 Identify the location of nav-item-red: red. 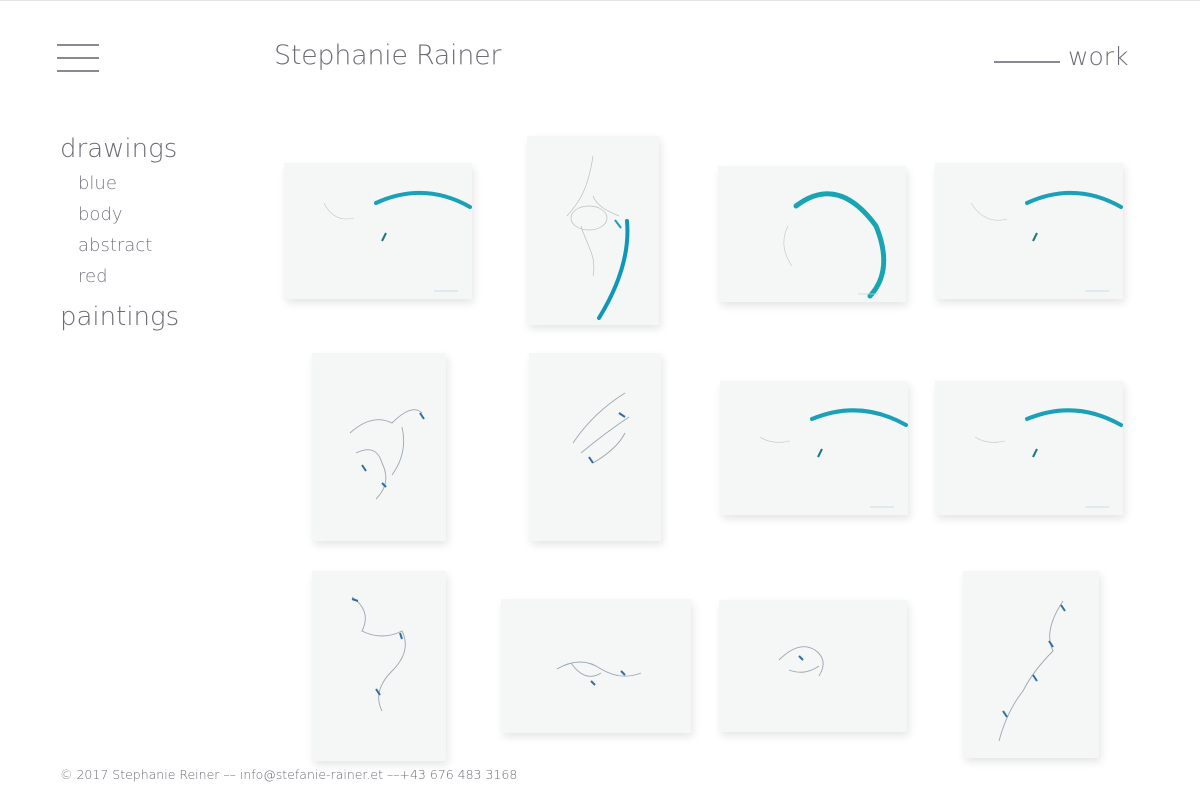
(128, 276).